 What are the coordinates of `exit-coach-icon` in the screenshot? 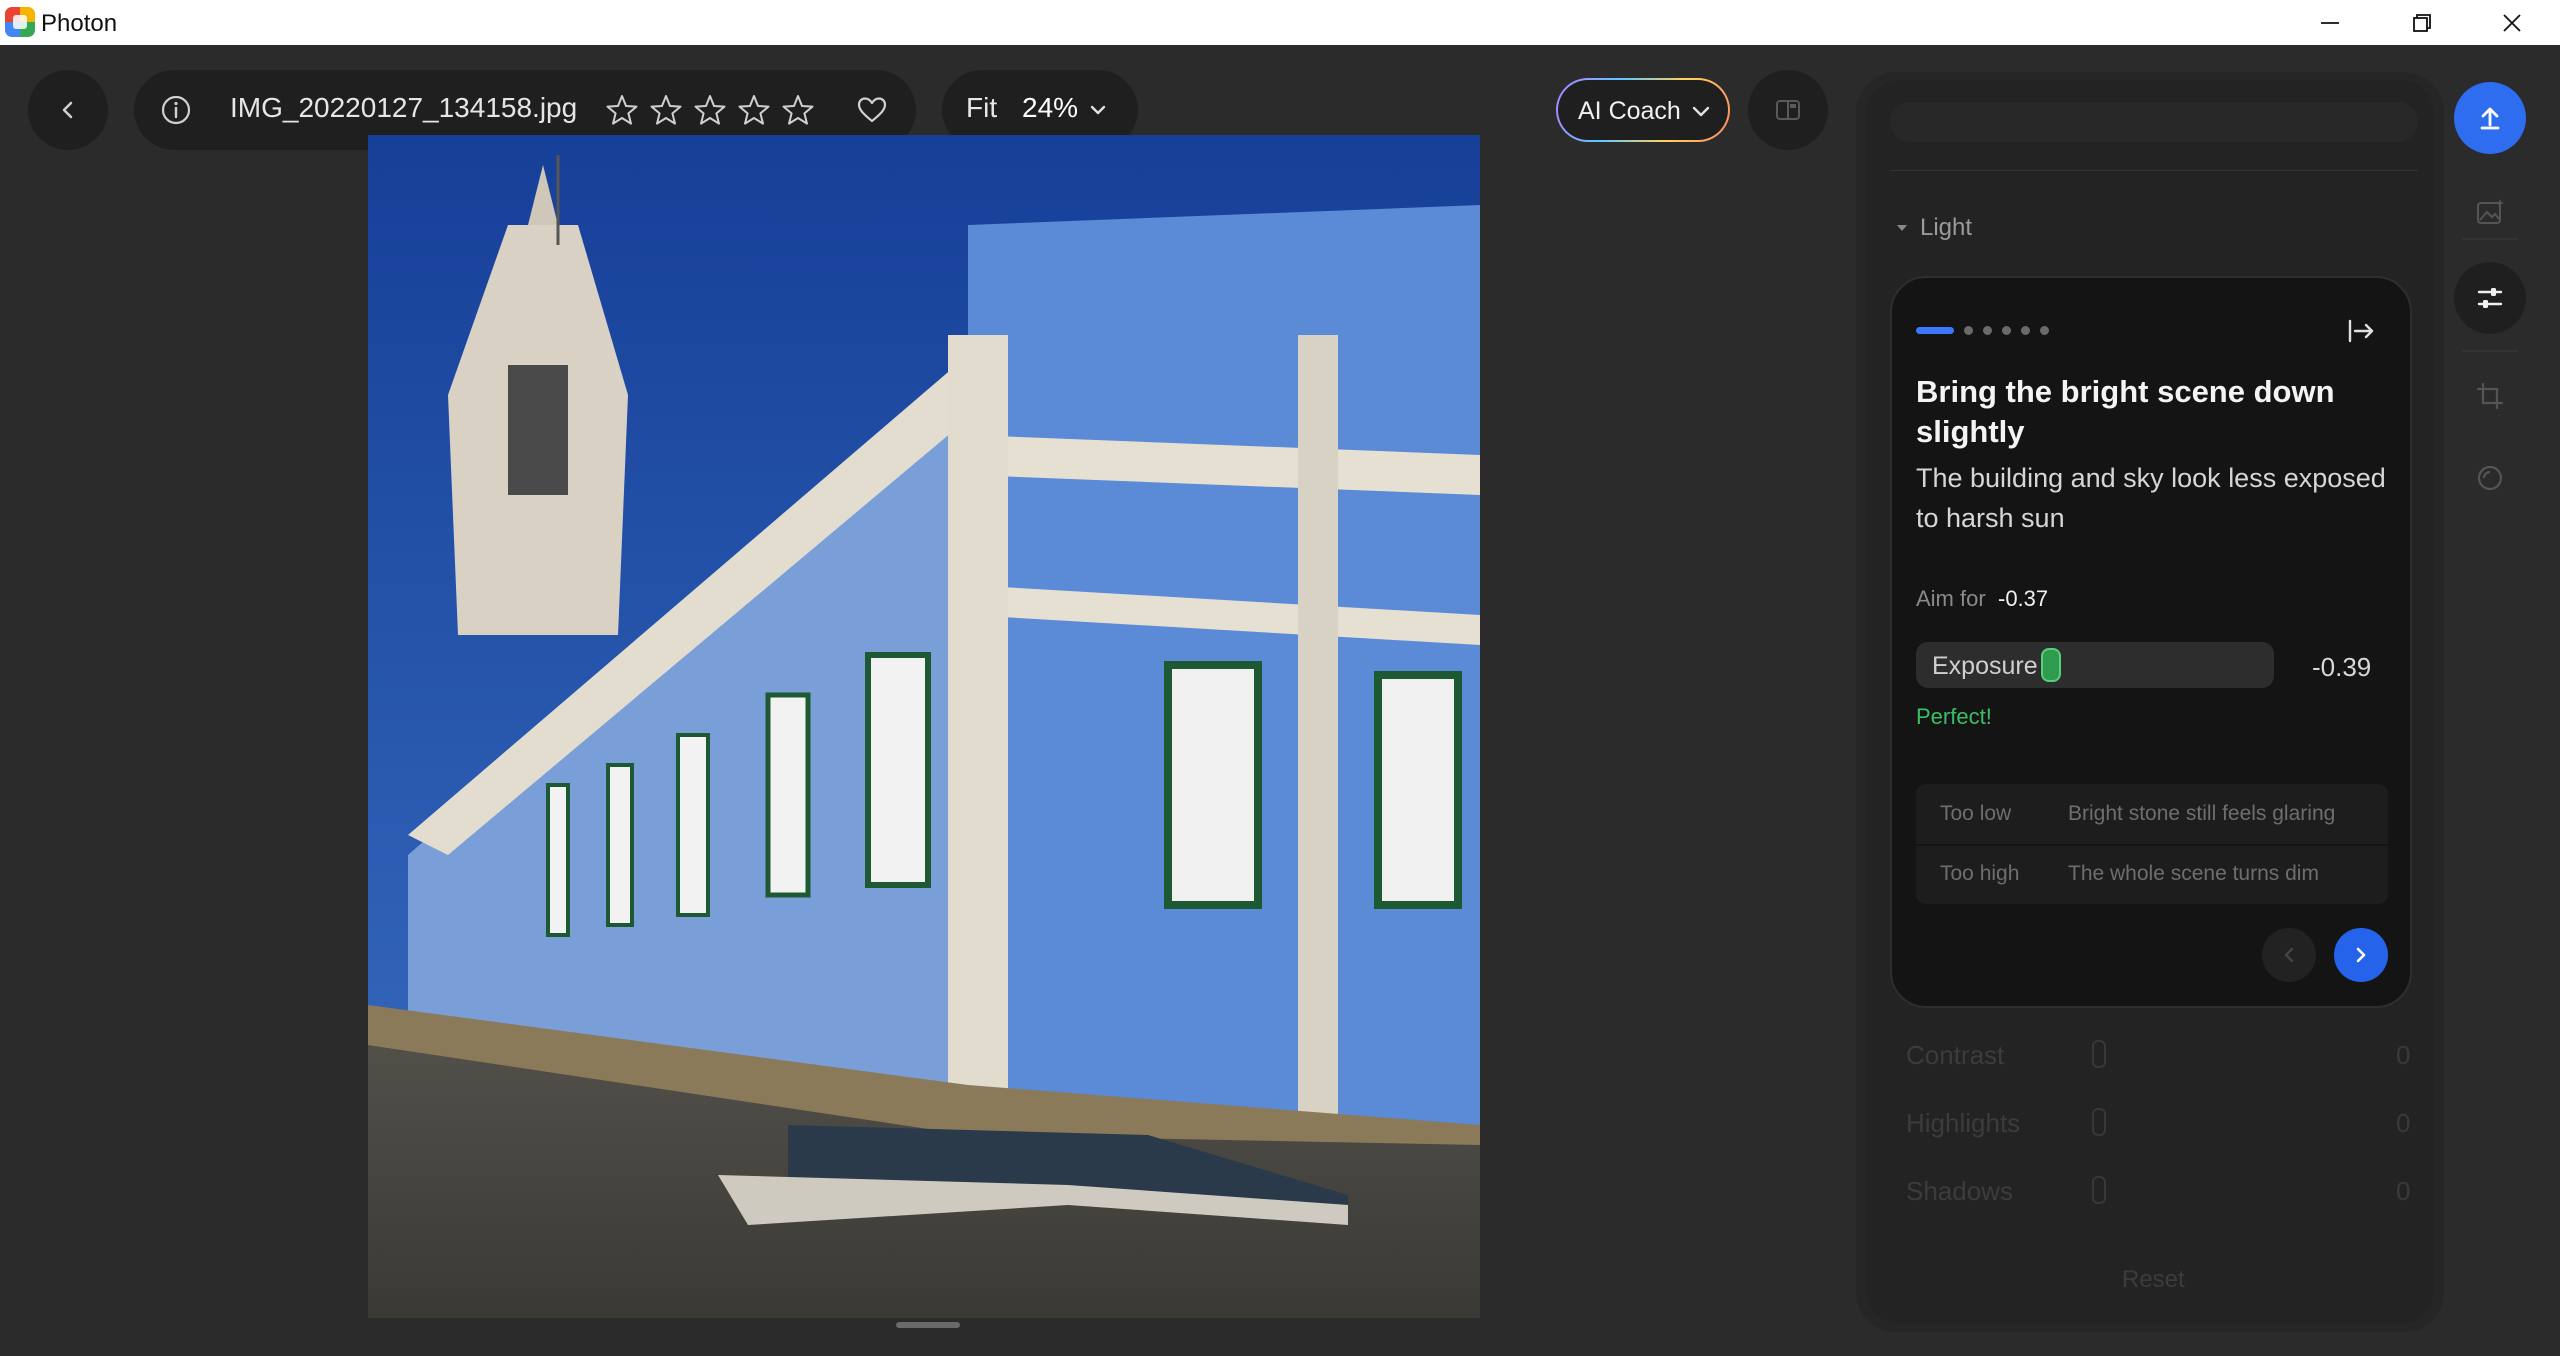 It's located at (2361, 331).